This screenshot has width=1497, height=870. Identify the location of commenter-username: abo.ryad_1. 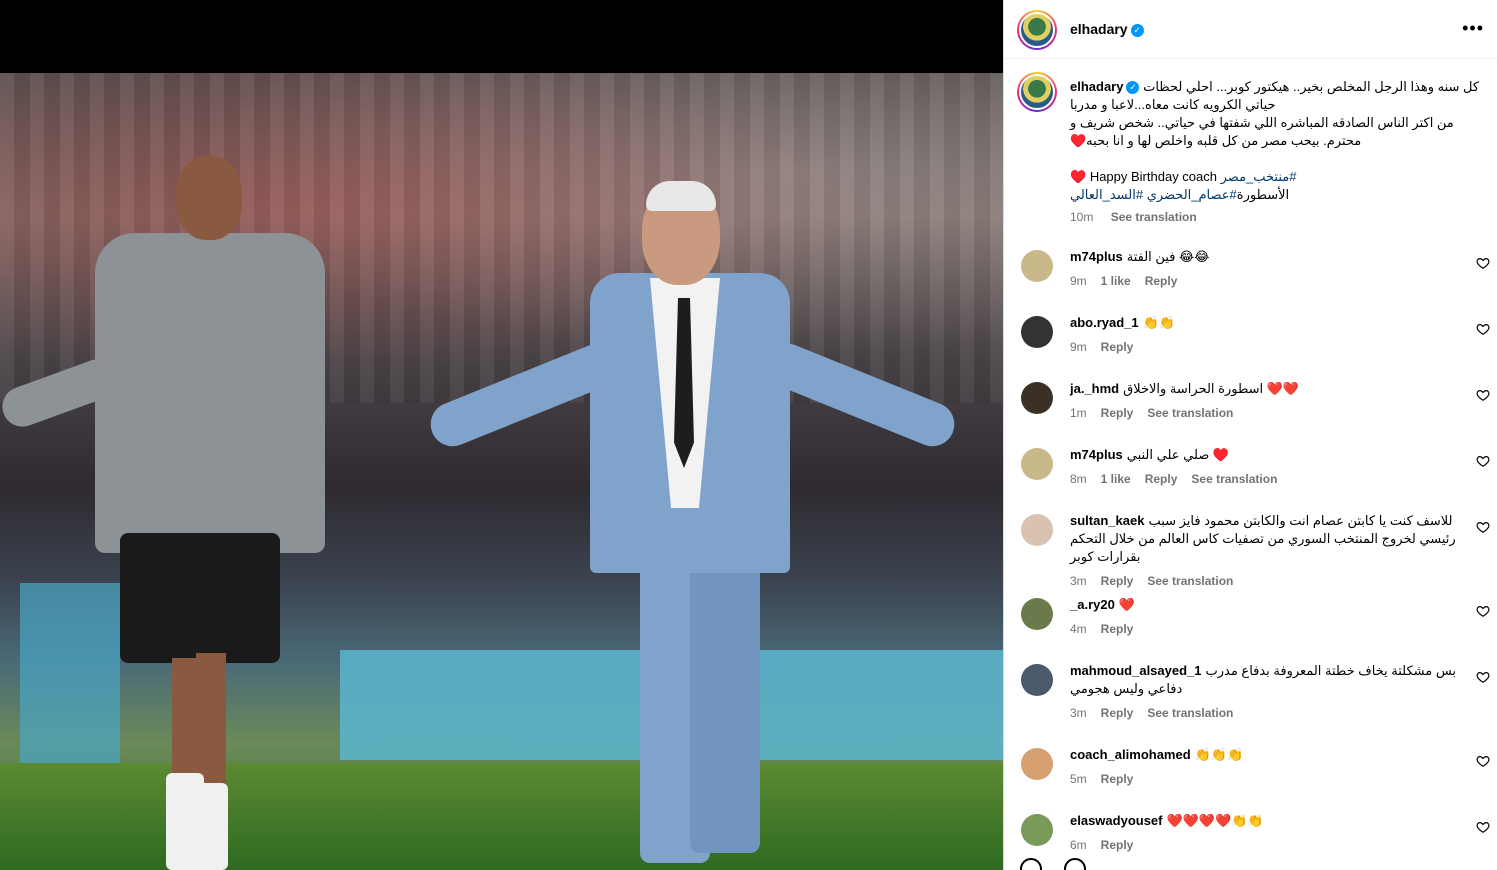
(1104, 322).